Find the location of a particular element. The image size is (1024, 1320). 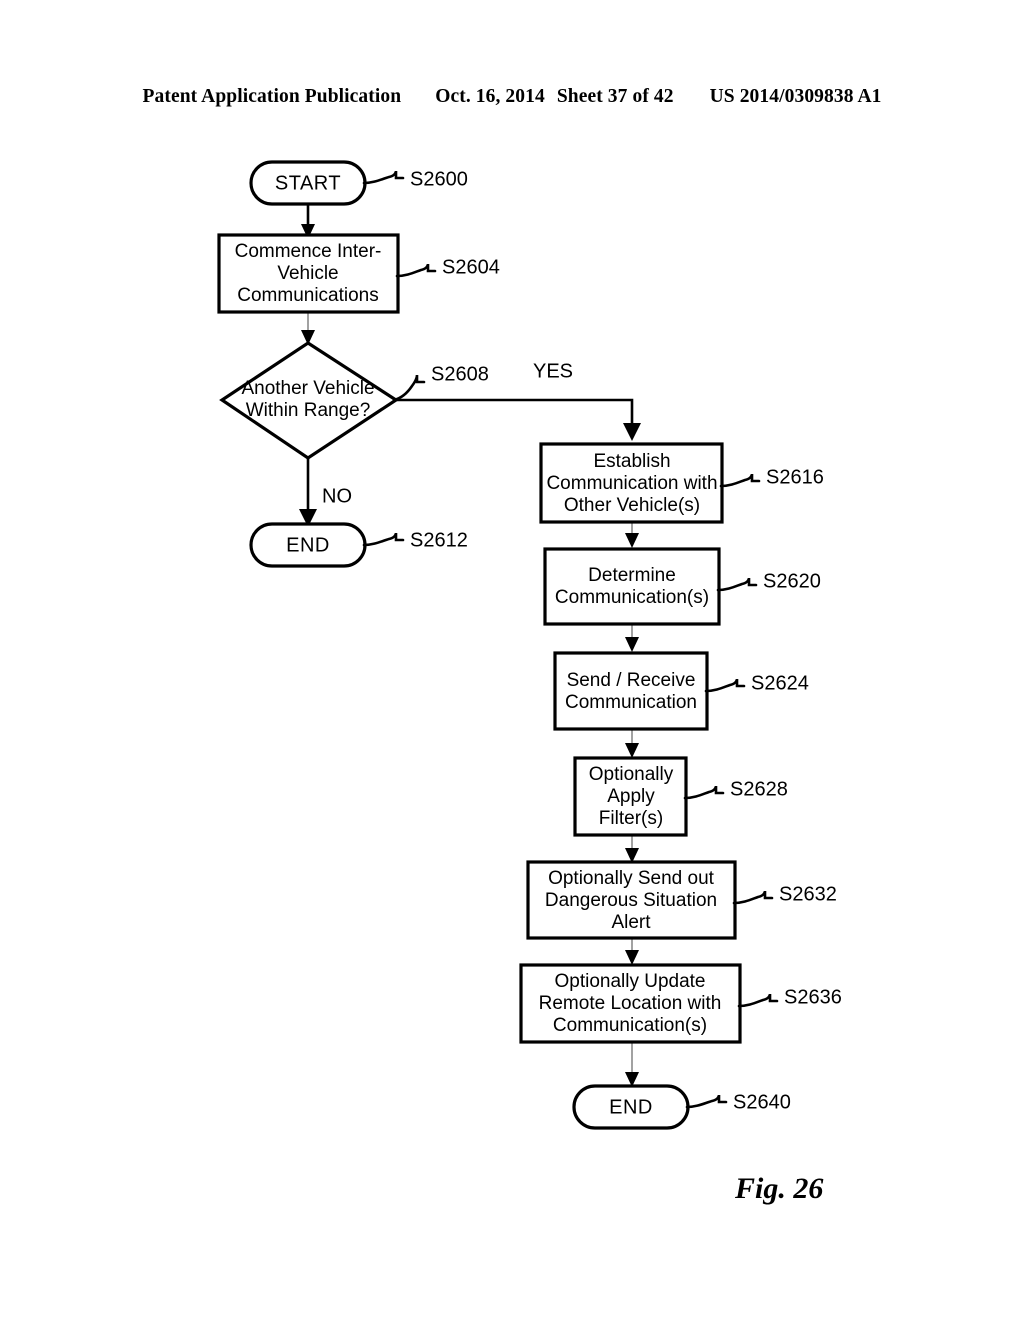

ref-label-s2612: S2612 is located at coordinates (439, 540).